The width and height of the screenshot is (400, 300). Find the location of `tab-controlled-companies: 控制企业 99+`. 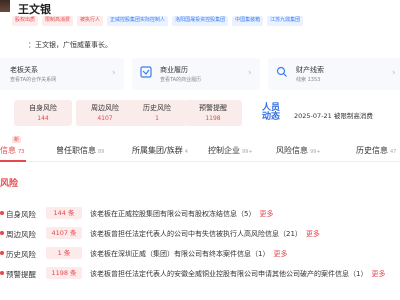

tab-controlled-companies: 控制企业 99+ is located at coordinates (230, 150).